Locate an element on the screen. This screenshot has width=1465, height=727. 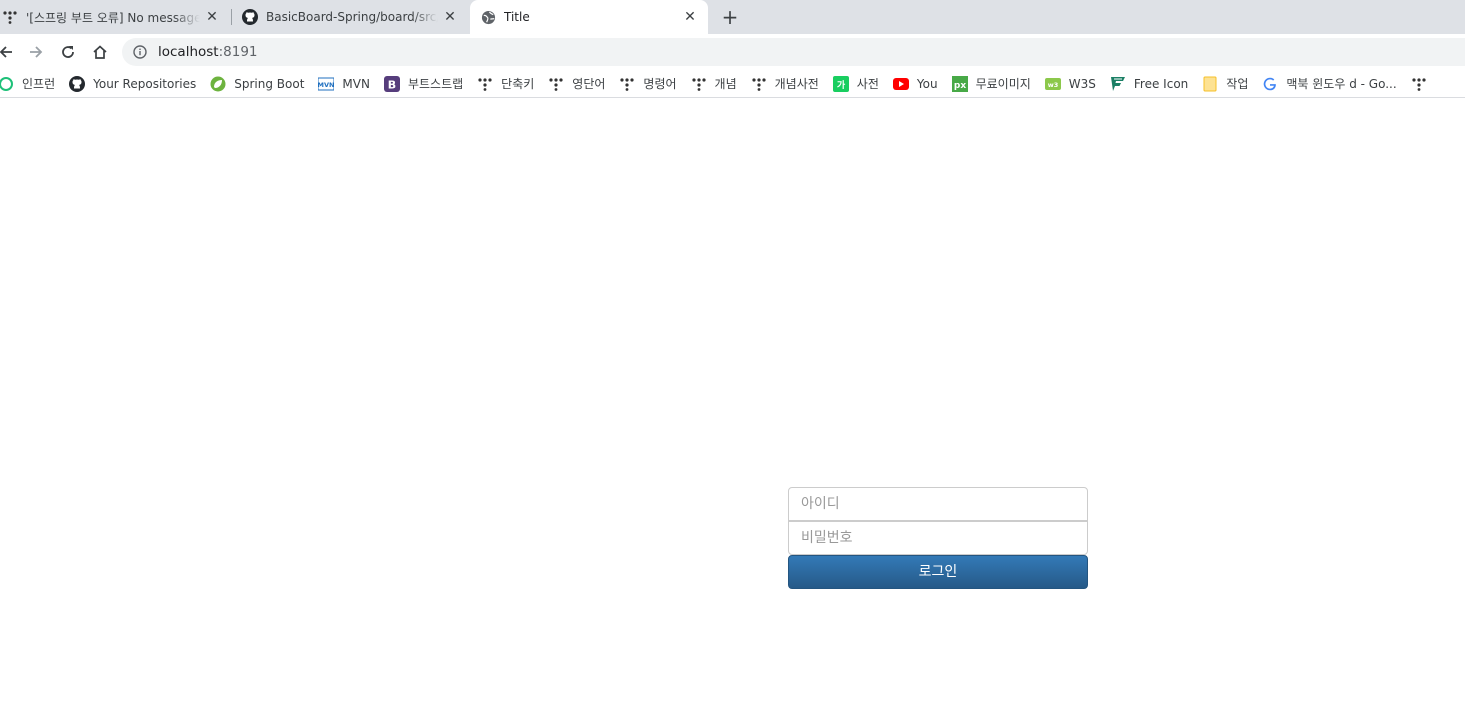
bootstrap-icon: B is located at coordinates (391, 83).